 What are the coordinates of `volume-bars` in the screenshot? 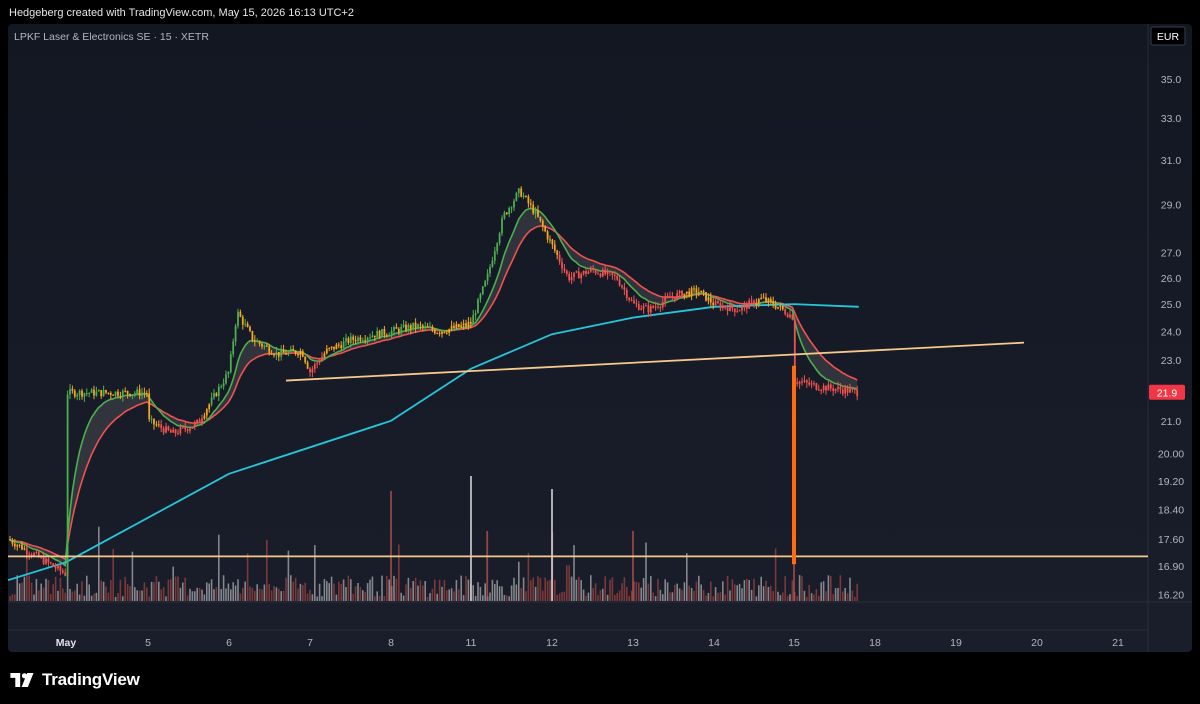 It's located at (433, 538).